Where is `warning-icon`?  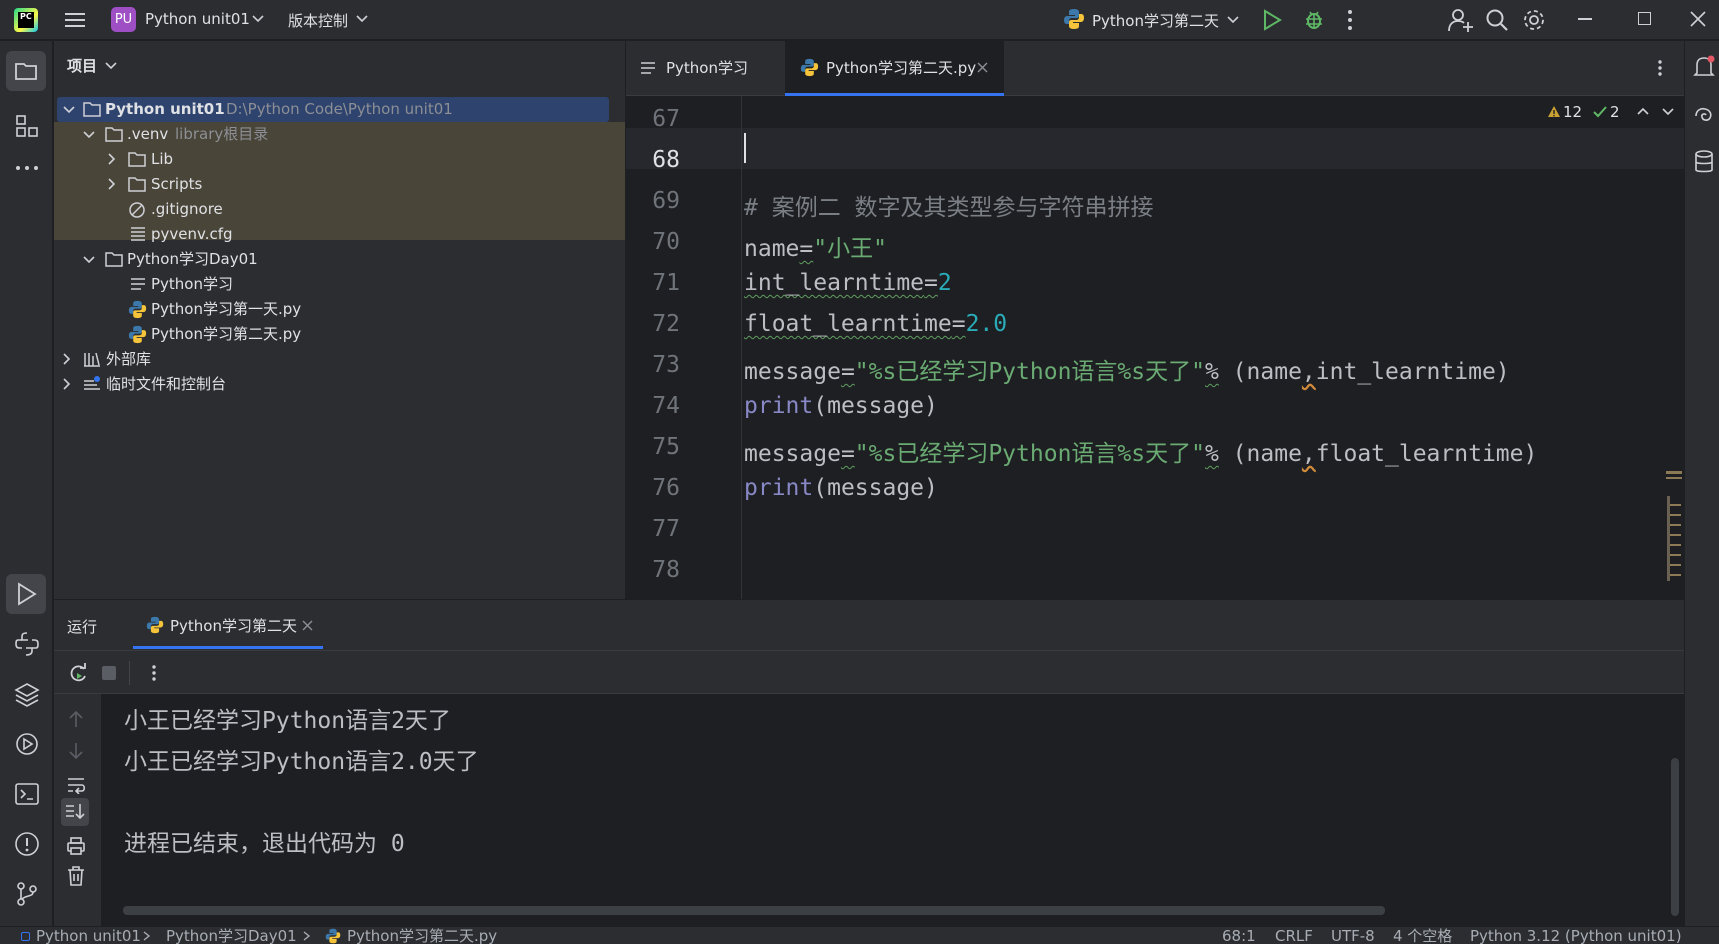 warning-icon is located at coordinates (1554, 111).